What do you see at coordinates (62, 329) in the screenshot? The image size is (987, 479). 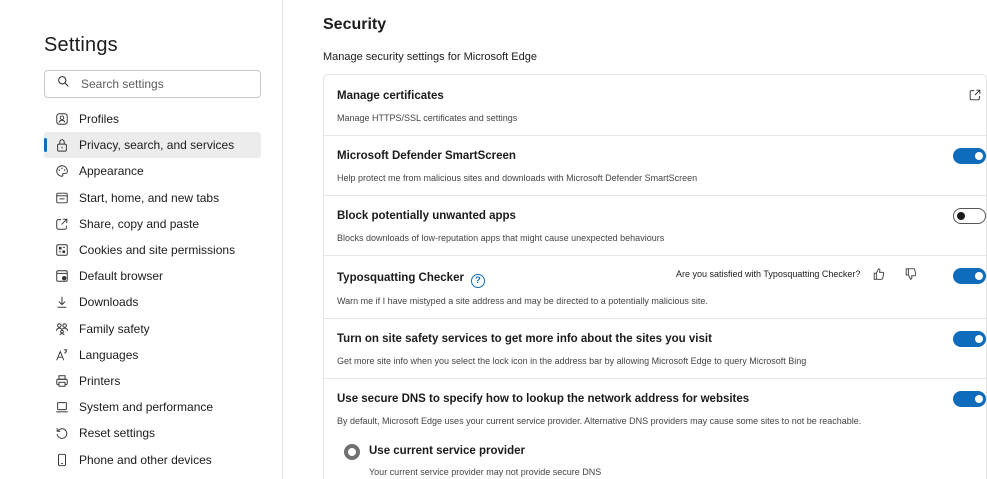 I see `family-icon` at bounding box center [62, 329].